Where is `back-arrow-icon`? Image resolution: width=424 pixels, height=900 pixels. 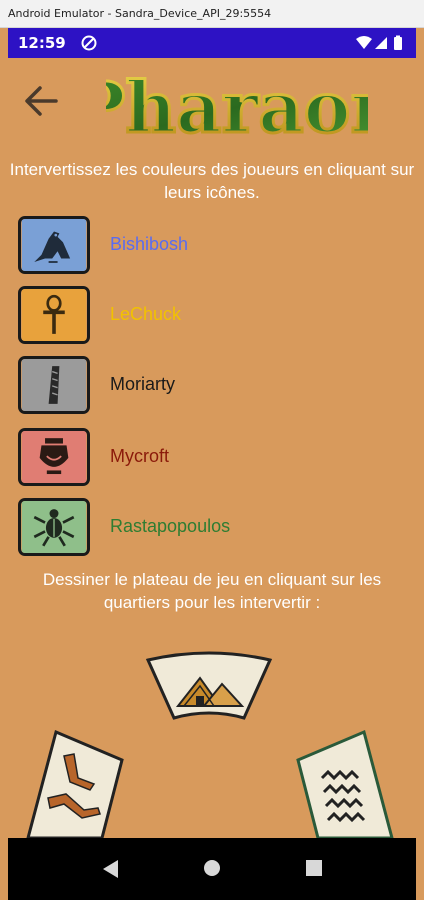 back-arrow-icon is located at coordinates (41, 101).